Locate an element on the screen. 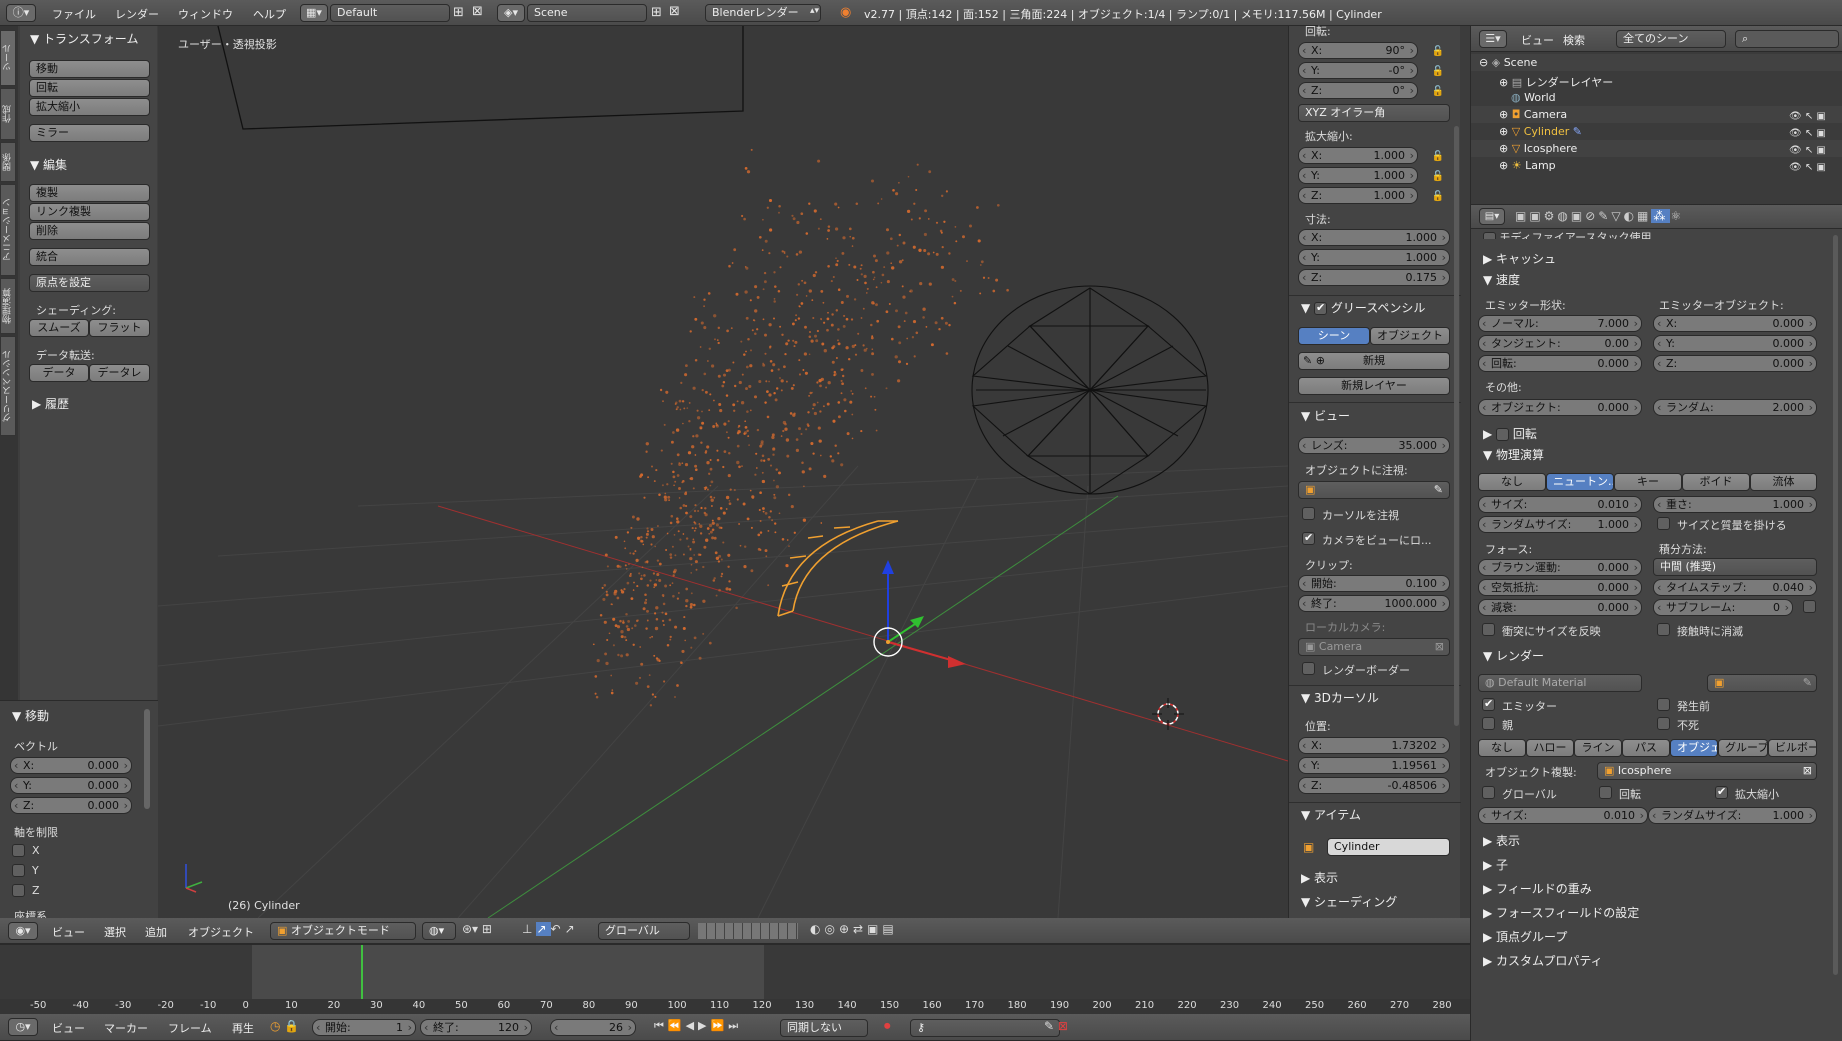 The height and width of the screenshot is (1041, 1842). grease-pencil-section: ▼ グリースペンシル is located at coordinates (1363, 307).